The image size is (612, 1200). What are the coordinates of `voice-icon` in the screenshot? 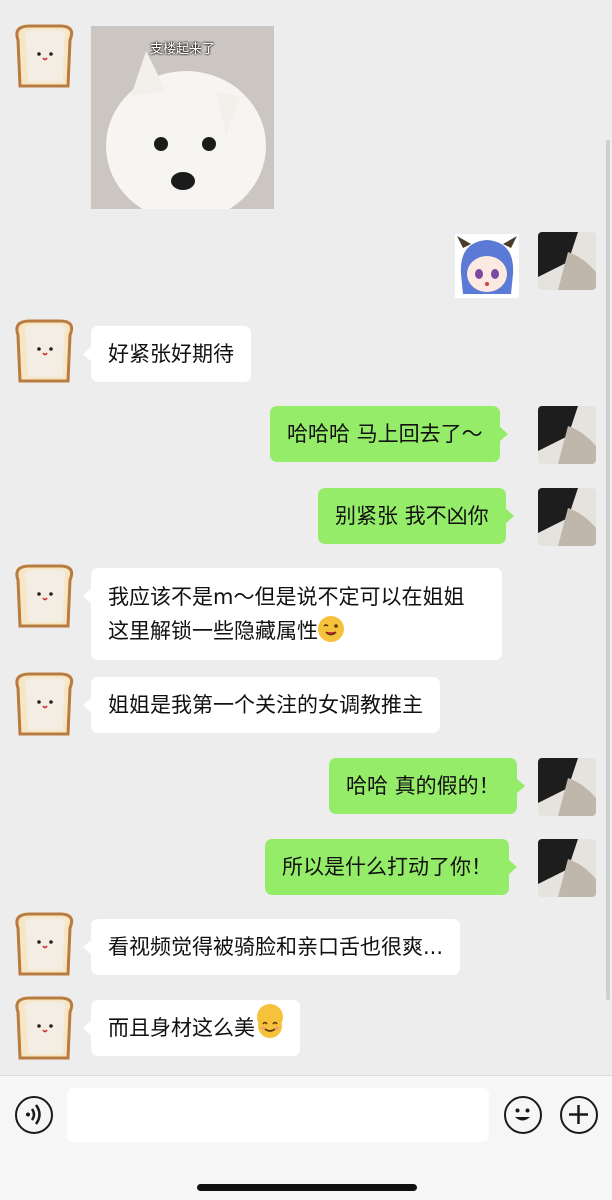 It's located at (33, 1114).